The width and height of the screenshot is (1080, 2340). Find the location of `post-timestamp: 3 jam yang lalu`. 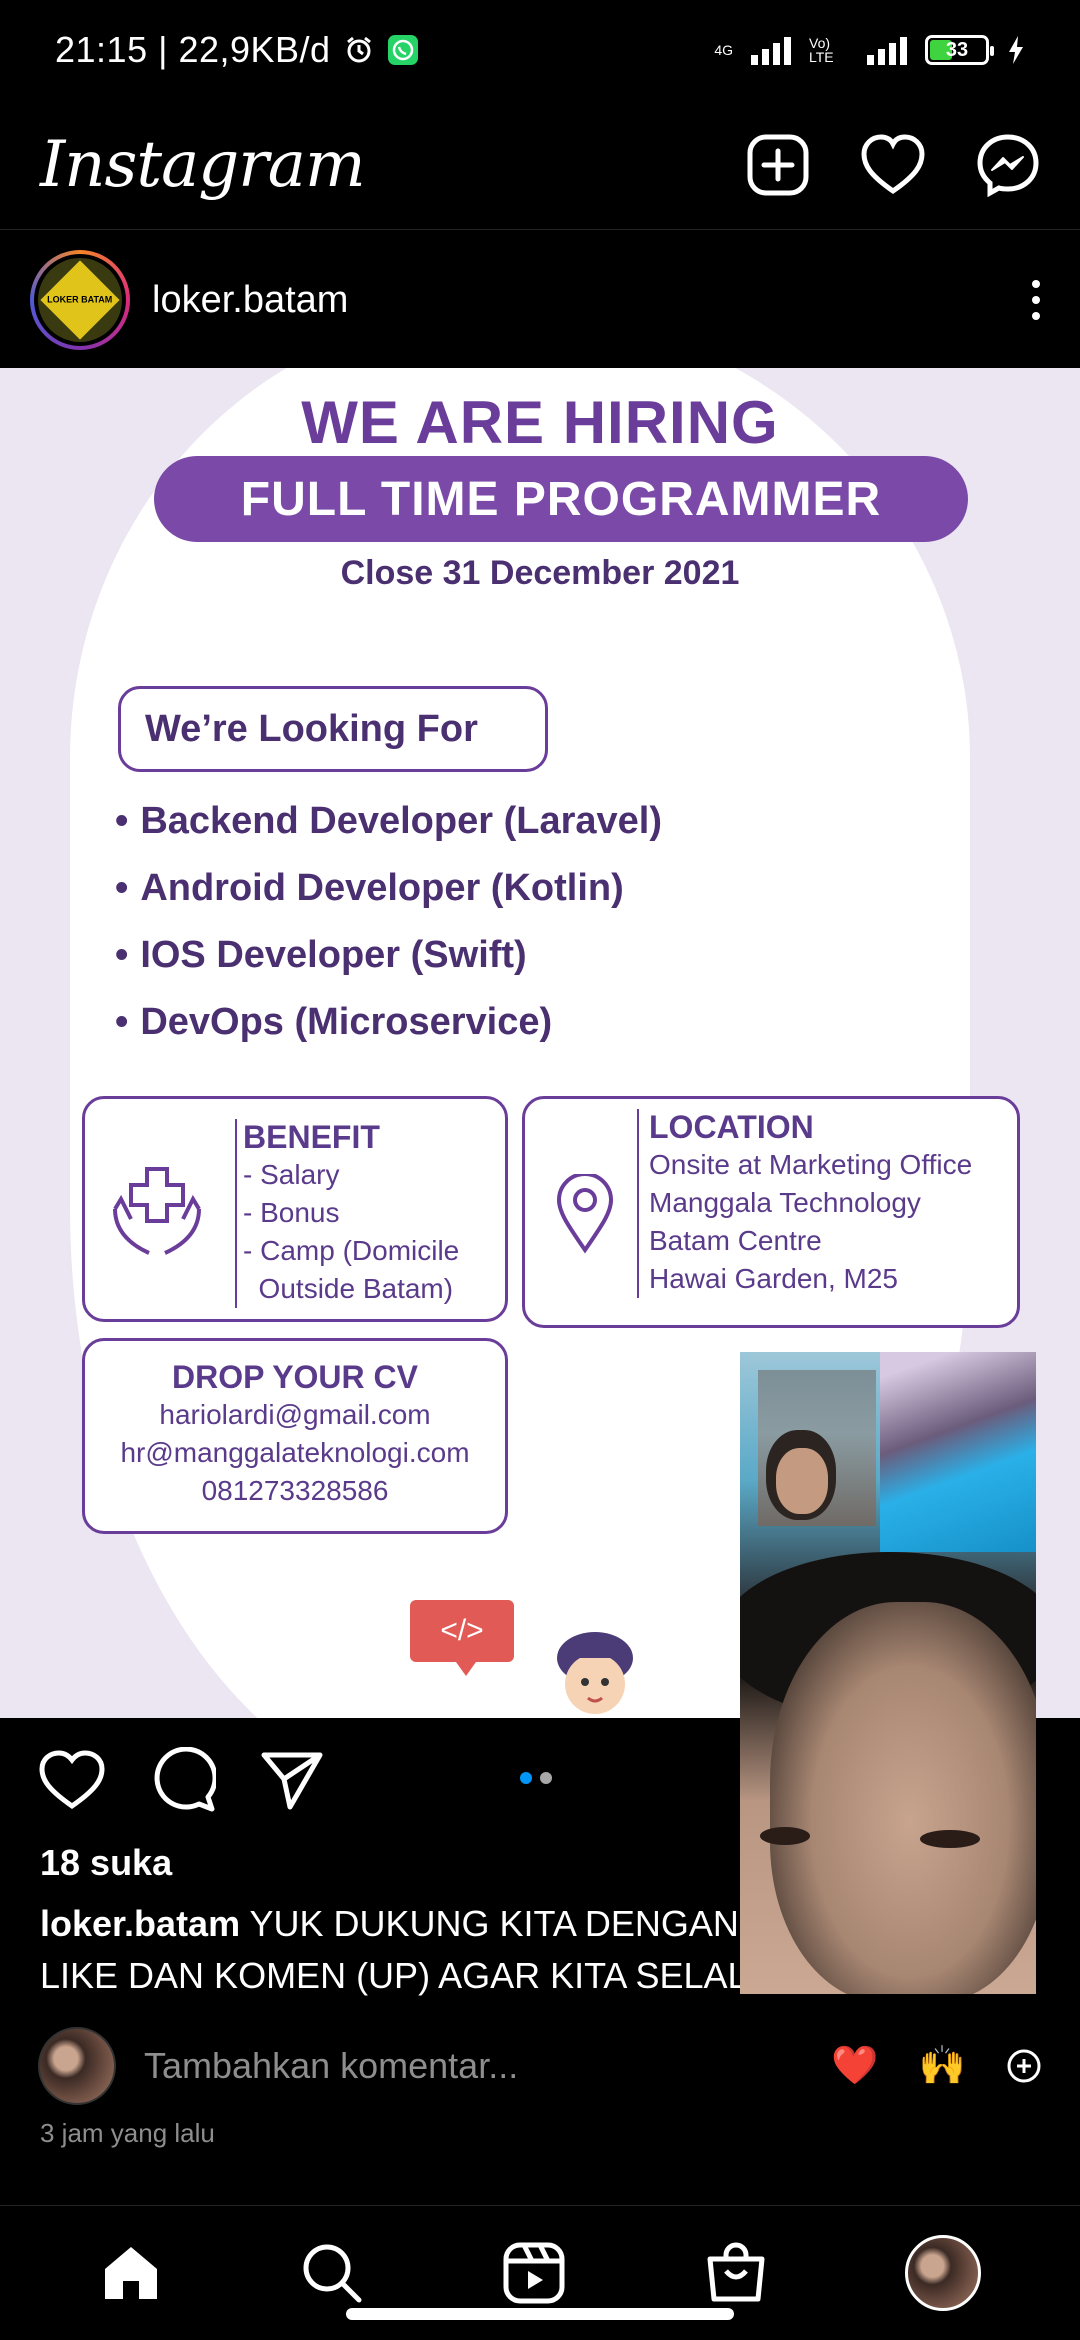

post-timestamp: 3 jam yang lalu is located at coordinates (127, 2133).